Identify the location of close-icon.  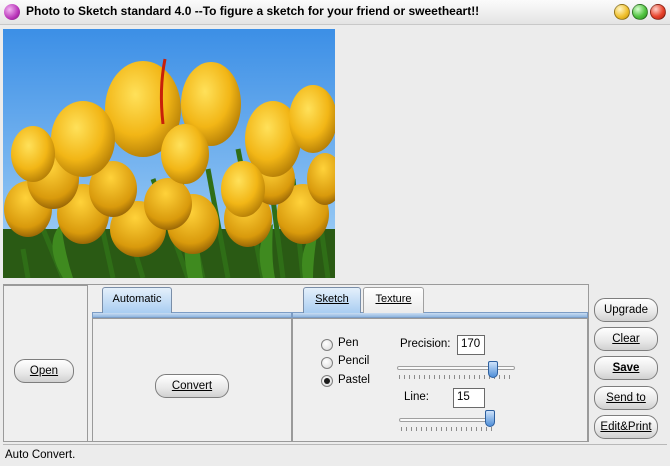
(658, 12).